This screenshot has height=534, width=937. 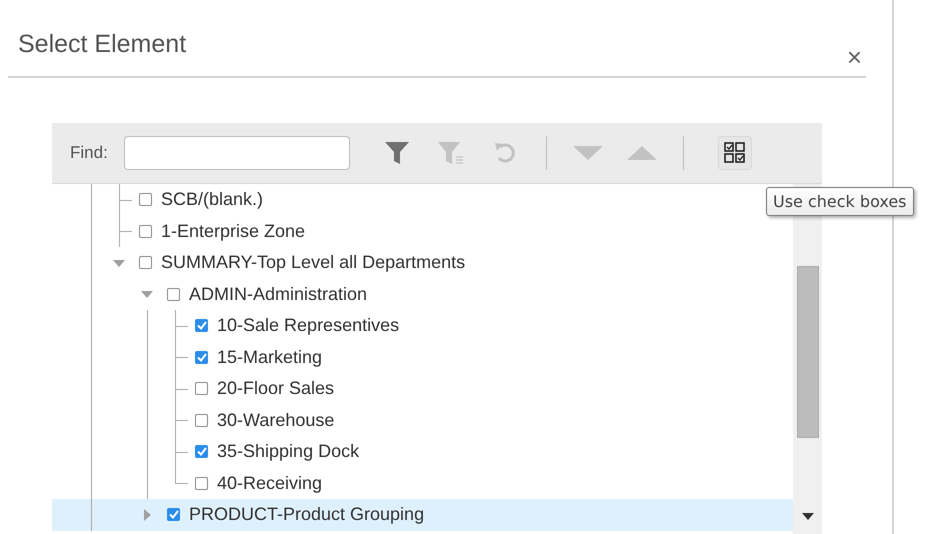 What do you see at coordinates (275, 420) in the screenshot?
I see `tree-item-label: 30-Warehouse` at bounding box center [275, 420].